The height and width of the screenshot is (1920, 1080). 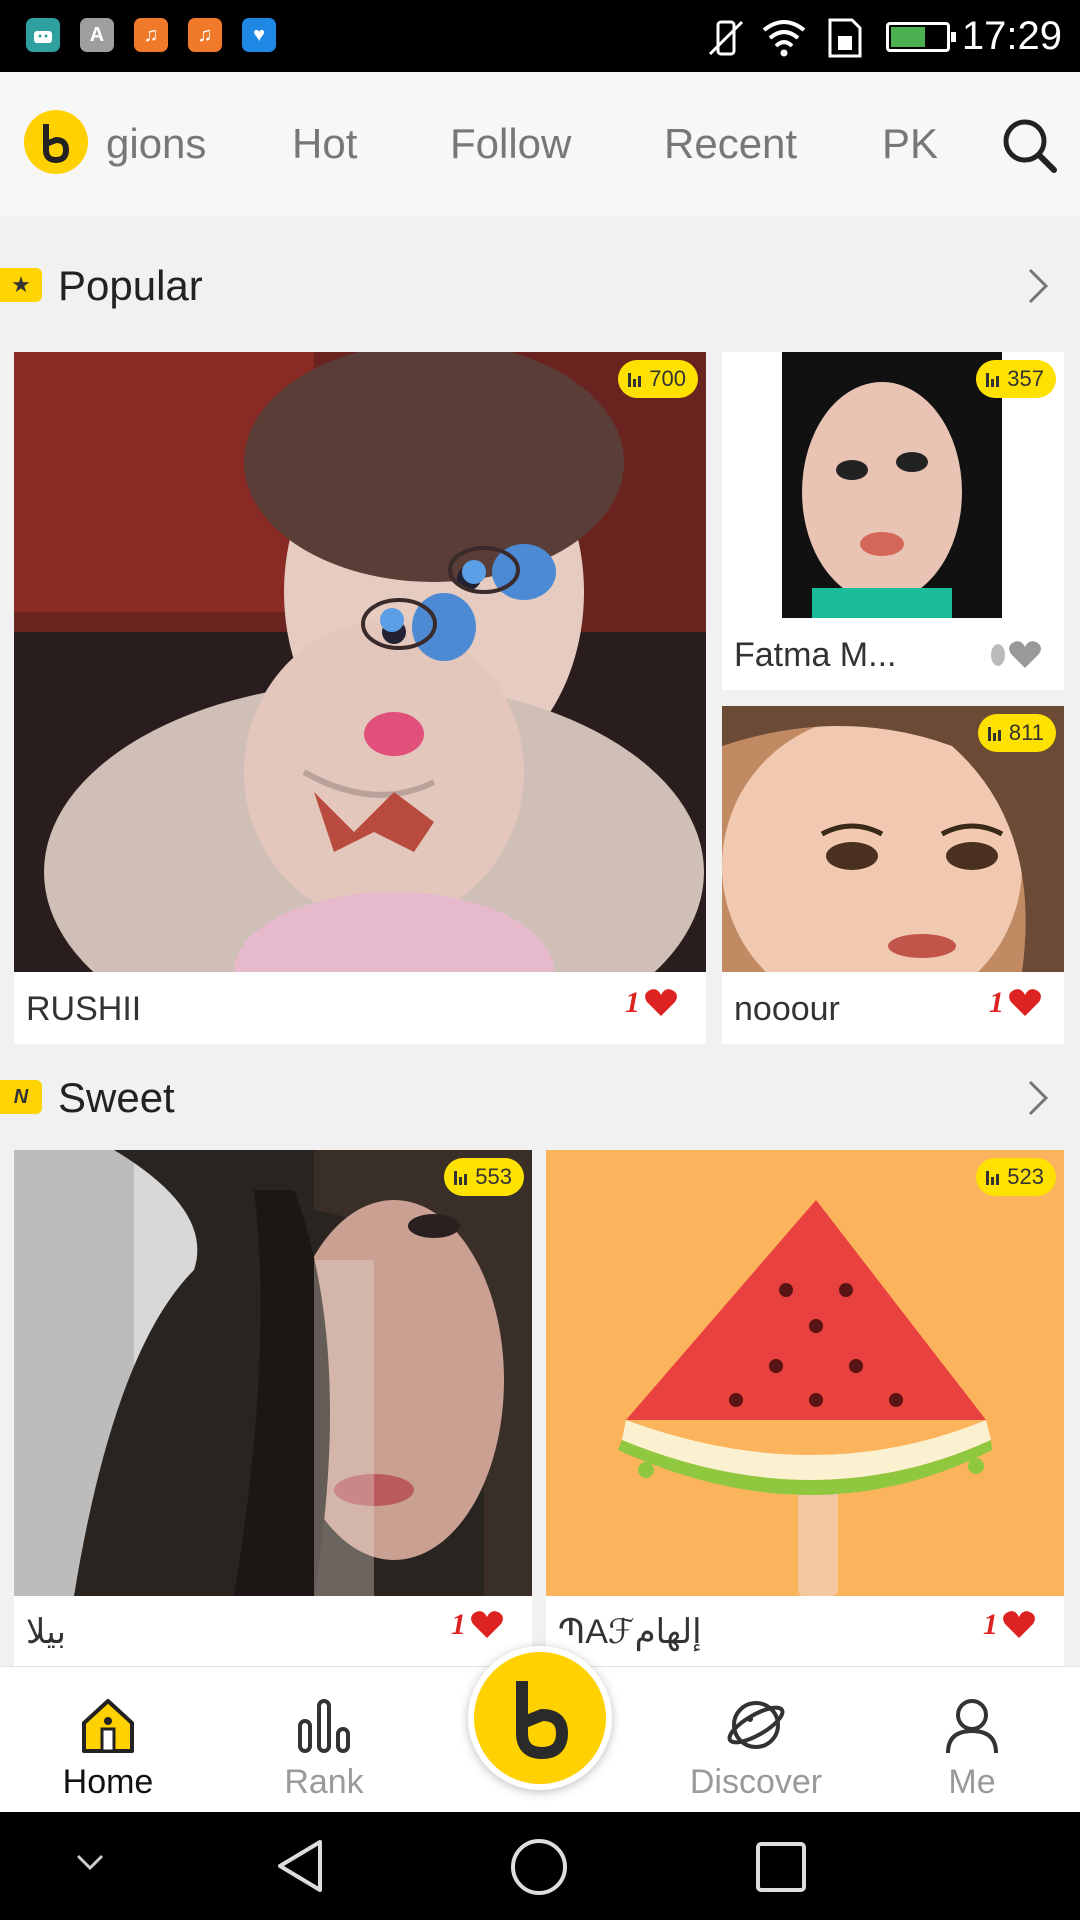 I want to click on text-a-icon: A, so click(x=97, y=35).